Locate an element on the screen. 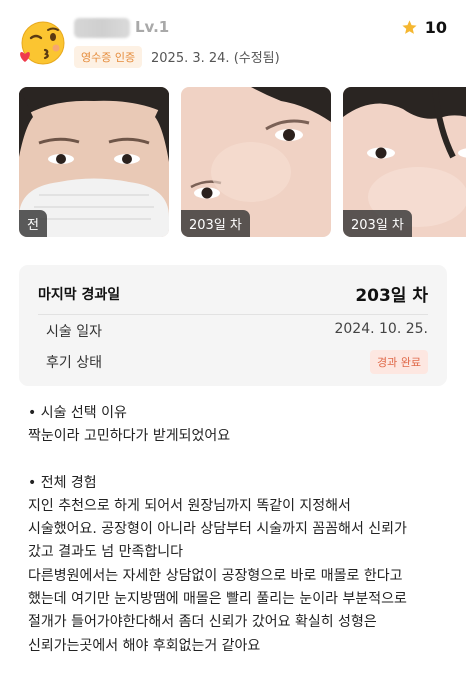 The width and height of the screenshot is (466, 684). review-line: 시술했어요. 공장형이 아니라 상담부터 시술까지 꼼꼼해서 신뢰가 is located at coordinates (217, 529).